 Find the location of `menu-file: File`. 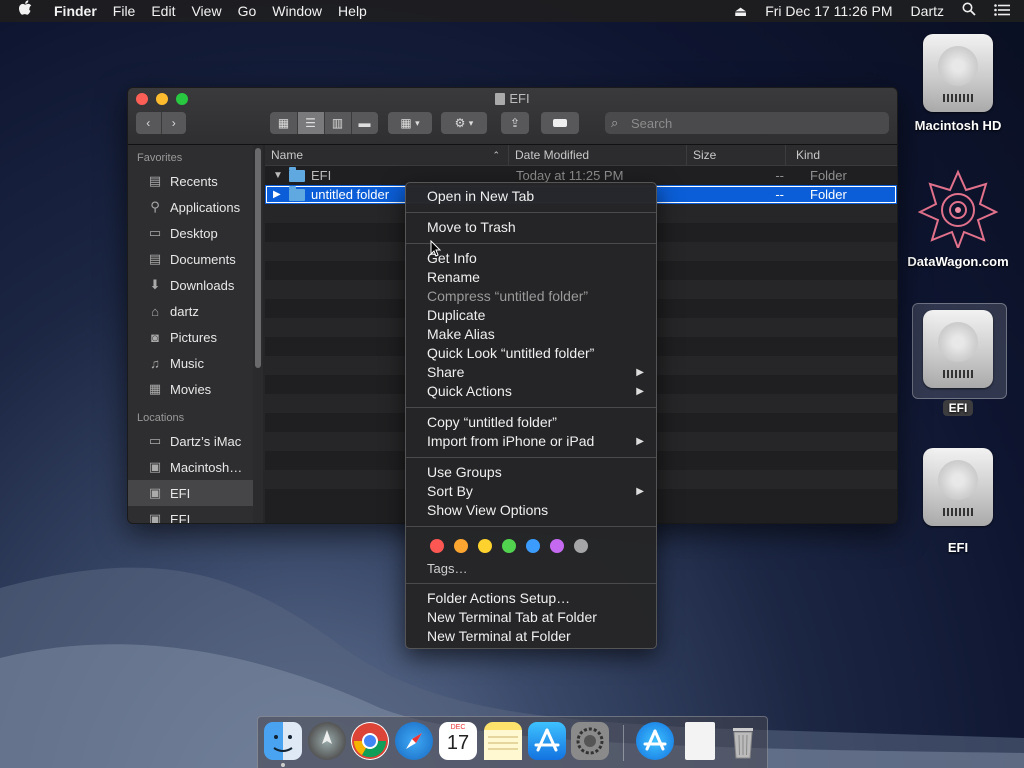

menu-file: File is located at coordinates (124, 11).